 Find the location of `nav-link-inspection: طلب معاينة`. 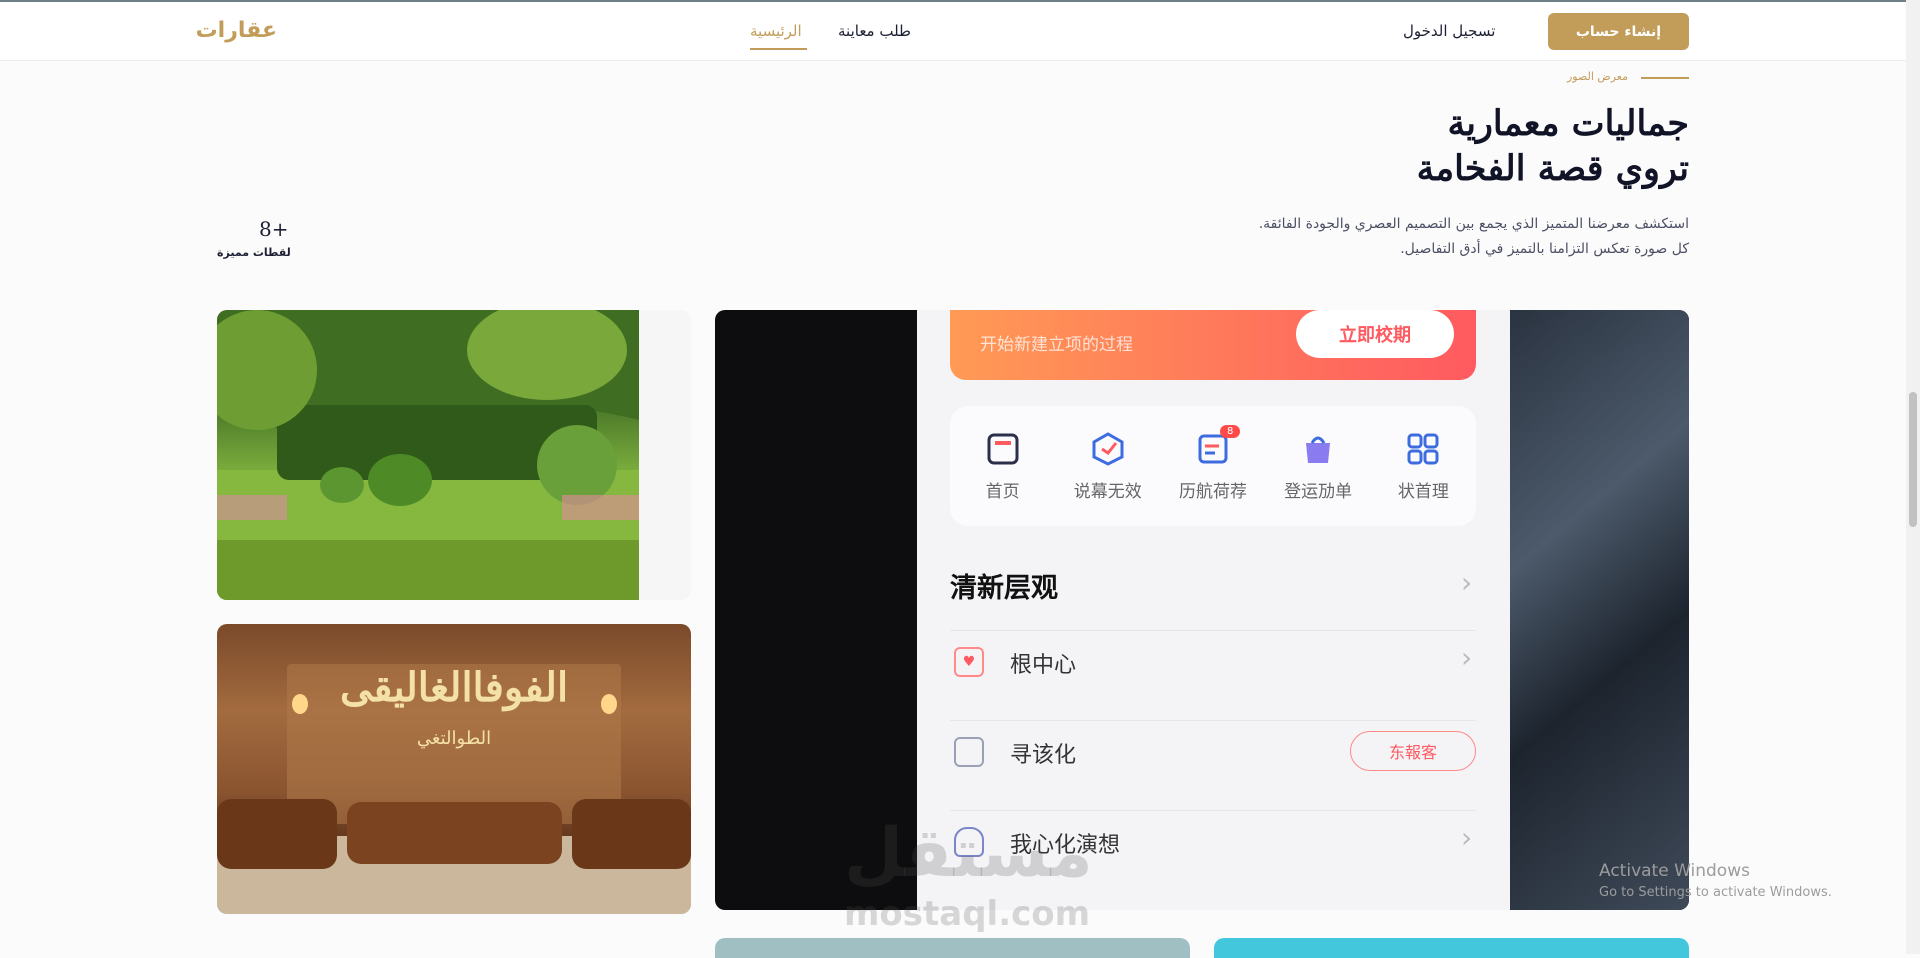

nav-link-inspection: طلب معاينة is located at coordinates (874, 31).